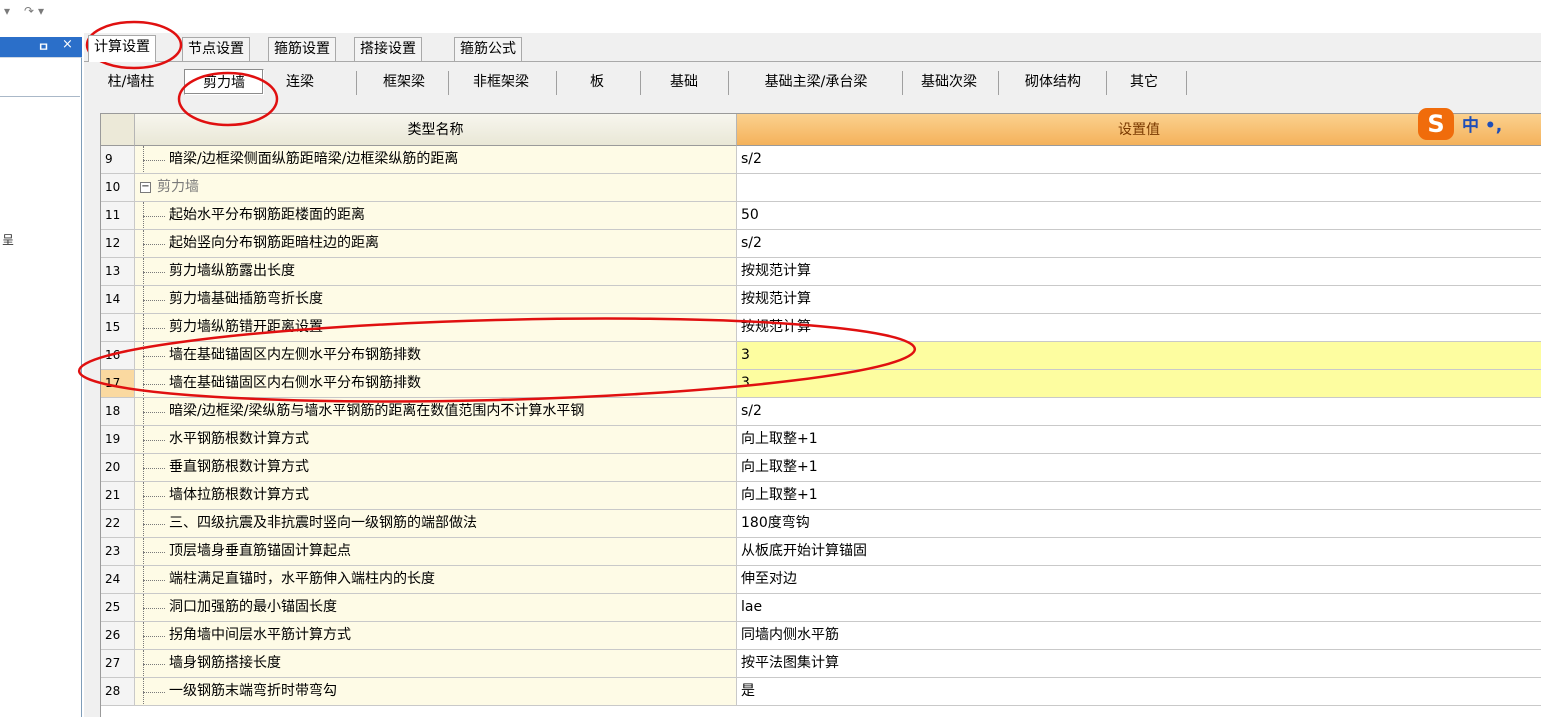 This screenshot has width=1541, height=717. What do you see at coordinates (436, 130) in the screenshot?
I see `header-type-name: 类型名称` at bounding box center [436, 130].